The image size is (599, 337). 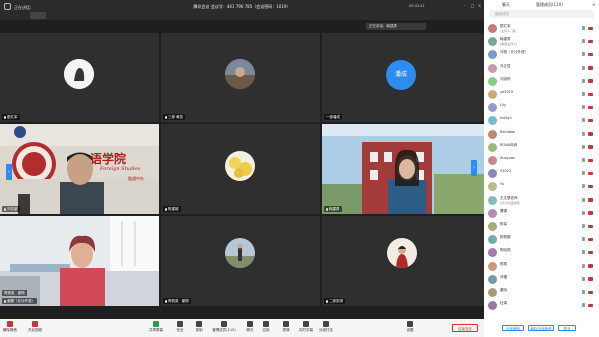 I want to click on member-row: Y2023, so click(x=541, y=173).